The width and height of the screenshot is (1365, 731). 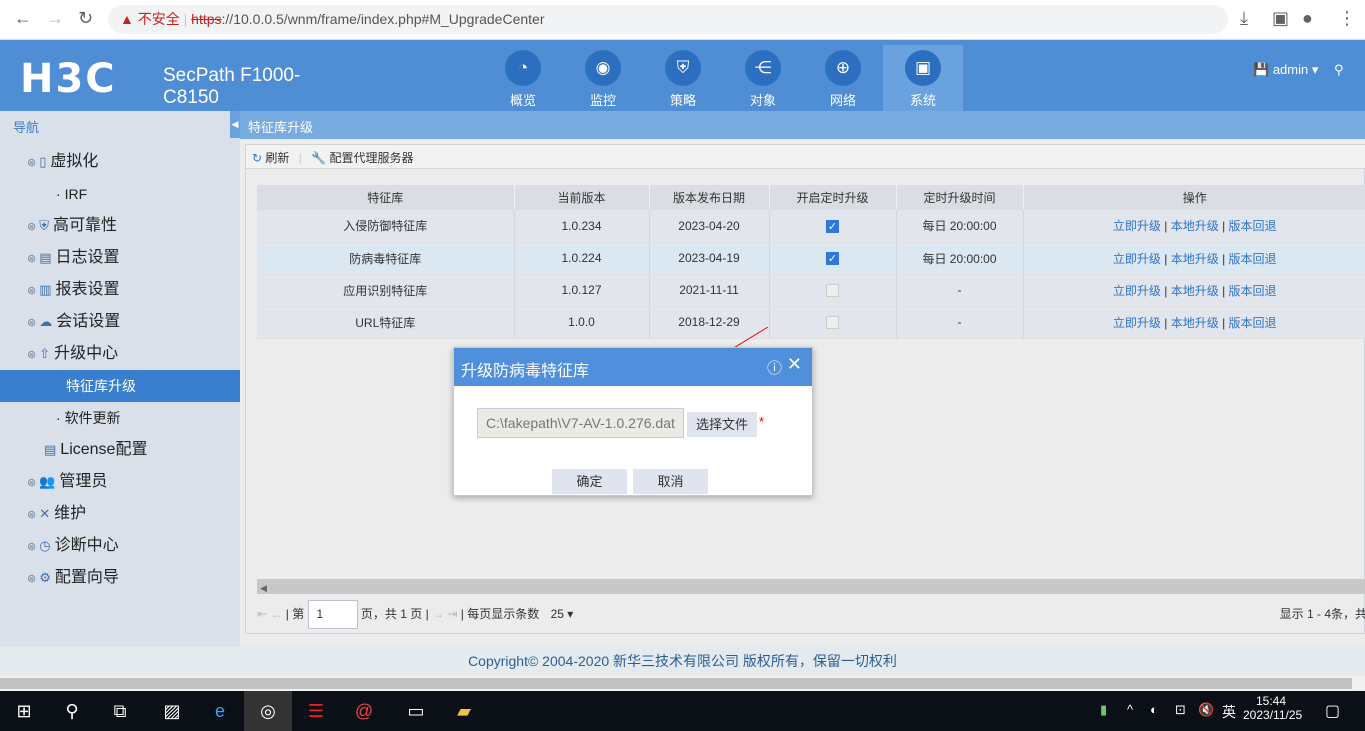 What do you see at coordinates (670, 481) in the screenshot?
I see `cancel-button: 取消` at bounding box center [670, 481].